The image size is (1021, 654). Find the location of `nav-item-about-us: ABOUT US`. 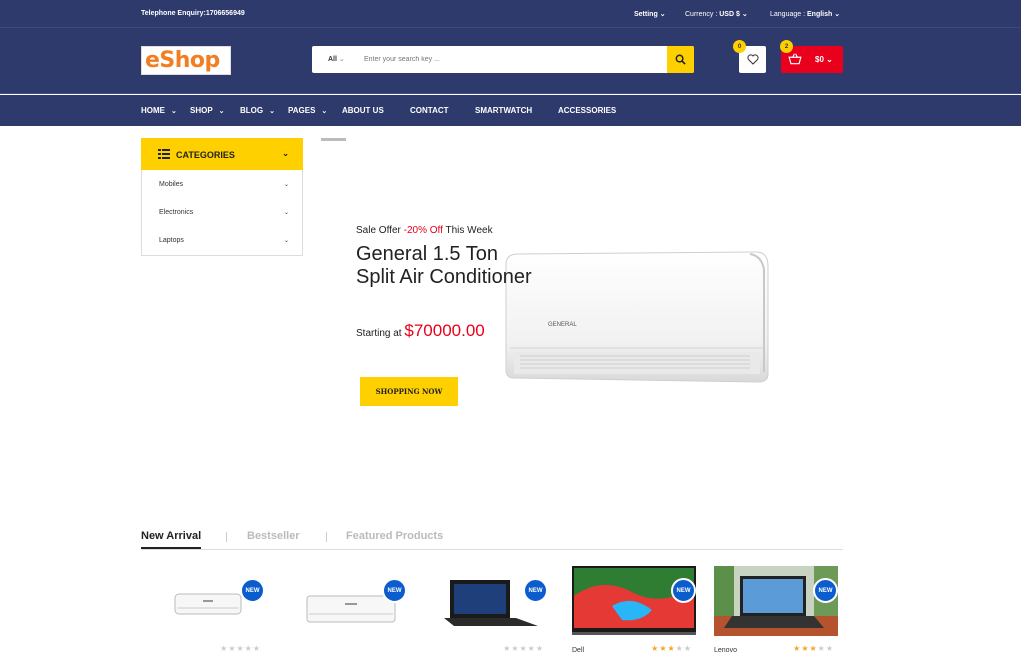

nav-item-about-us: ABOUT US is located at coordinates (363, 110).